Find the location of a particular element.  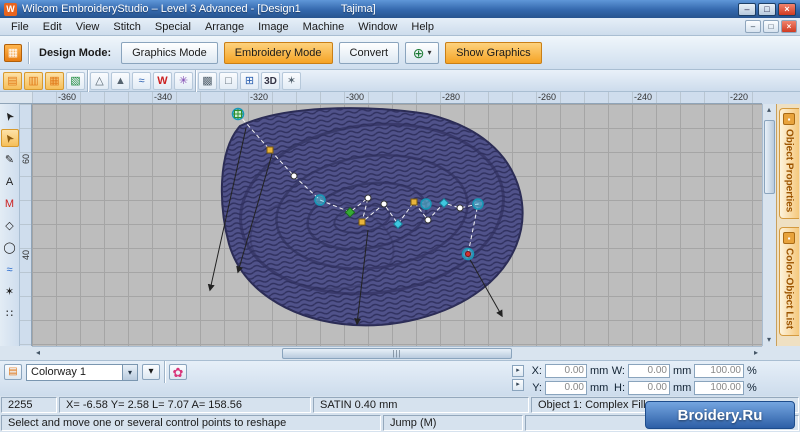

vertical-scroll-thumb is located at coordinates (769, 157).